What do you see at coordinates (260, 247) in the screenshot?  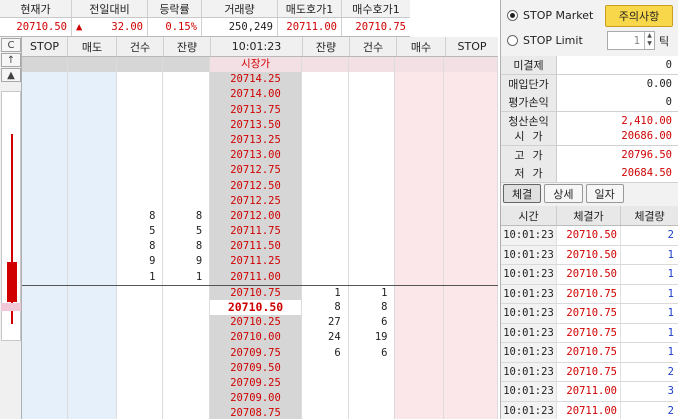 I see `order-book-row: 8 8 20711.50` at bounding box center [260, 247].